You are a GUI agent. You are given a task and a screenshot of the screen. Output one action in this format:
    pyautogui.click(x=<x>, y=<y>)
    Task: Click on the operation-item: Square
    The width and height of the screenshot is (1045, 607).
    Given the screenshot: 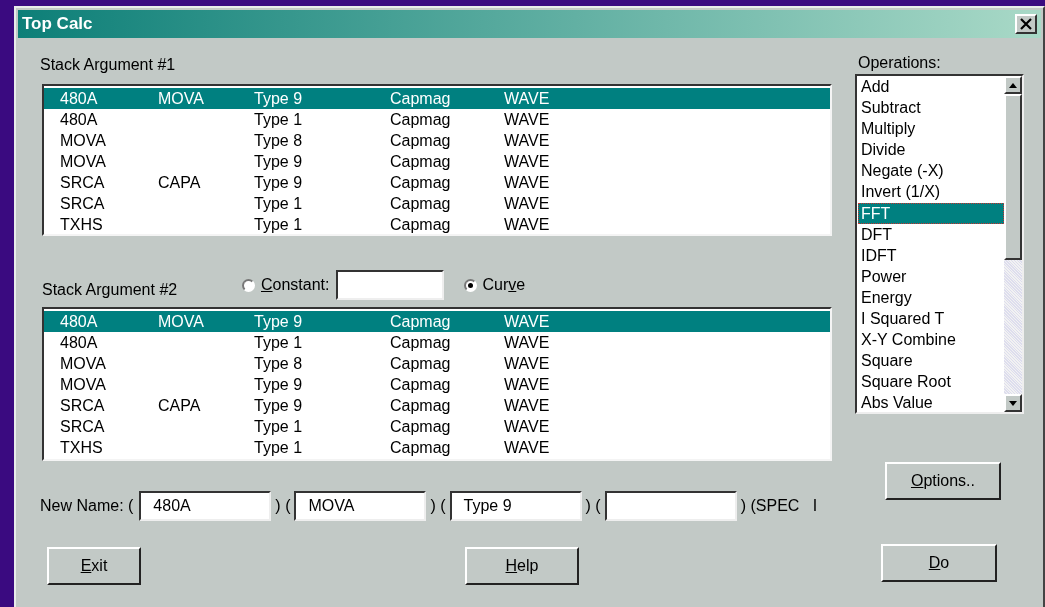 What is the action you would take?
    pyautogui.click(x=931, y=361)
    